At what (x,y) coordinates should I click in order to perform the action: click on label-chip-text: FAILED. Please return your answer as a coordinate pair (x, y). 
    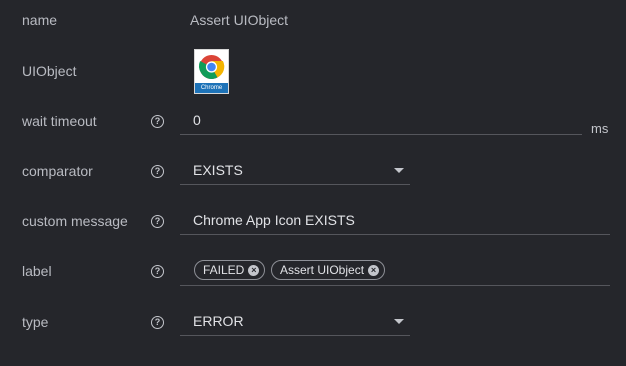
    Looking at the image, I should click on (224, 270).